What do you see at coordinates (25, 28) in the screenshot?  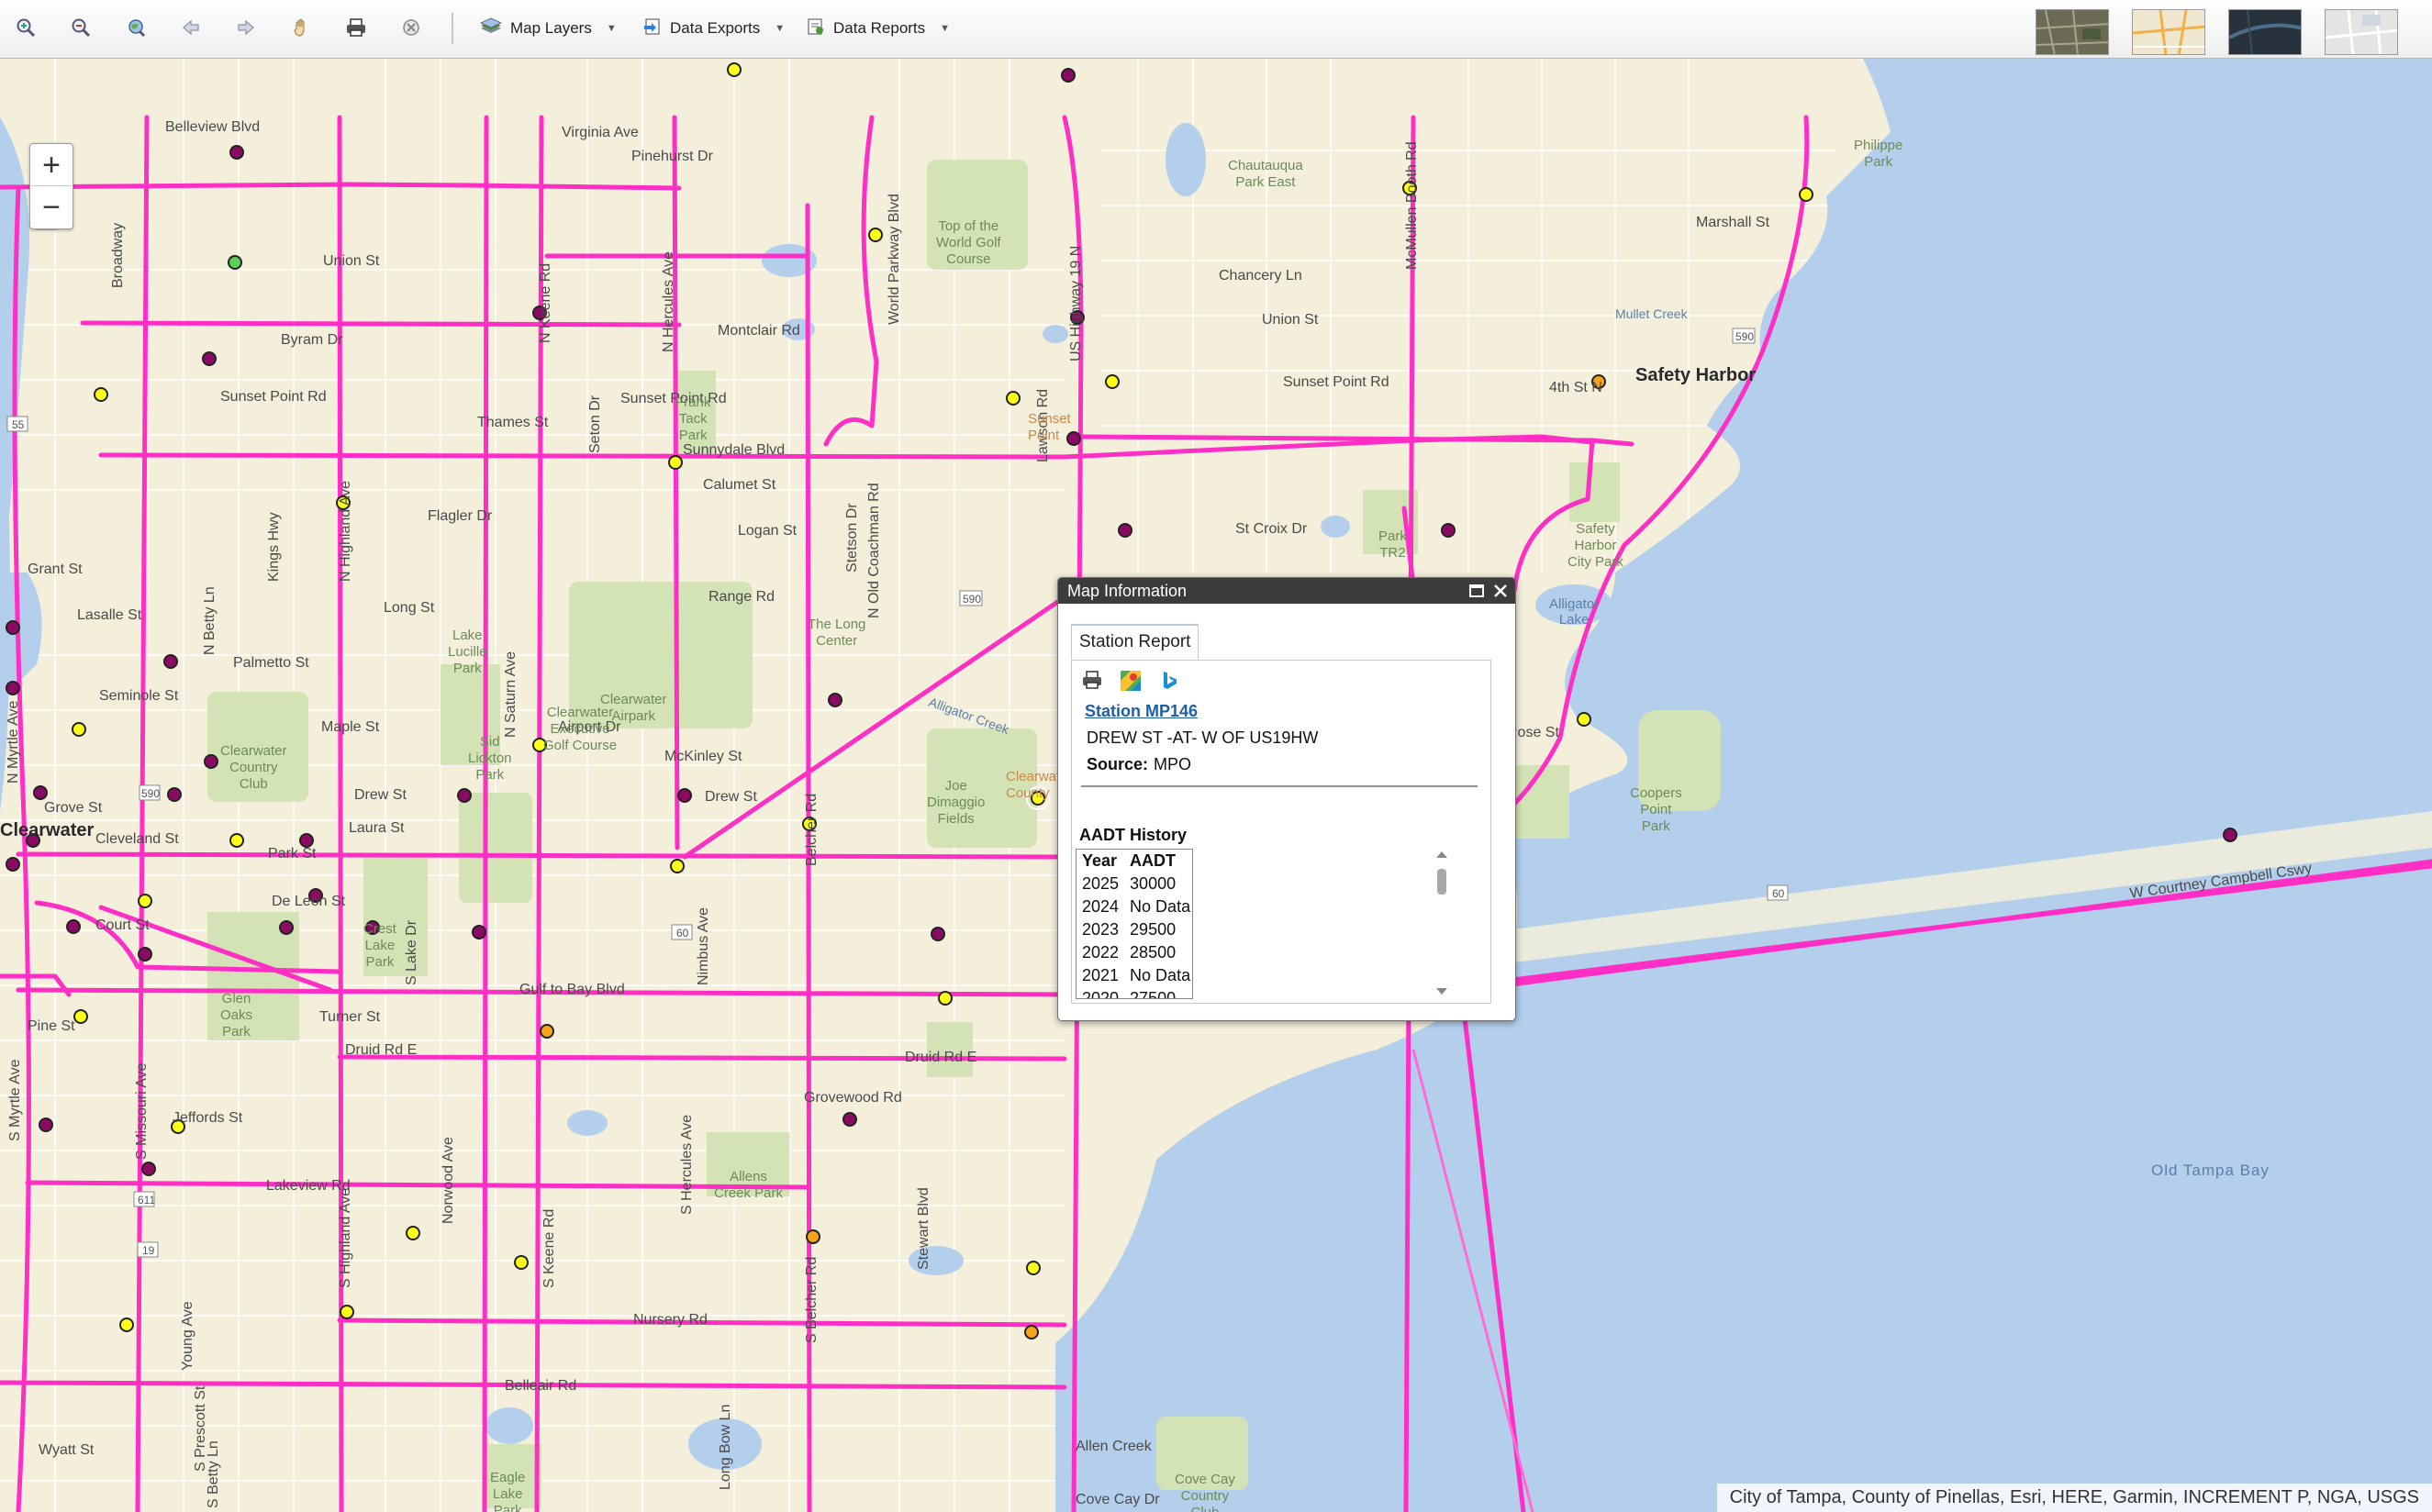 I see `zoom-in-icon` at bounding box center [25, 28].